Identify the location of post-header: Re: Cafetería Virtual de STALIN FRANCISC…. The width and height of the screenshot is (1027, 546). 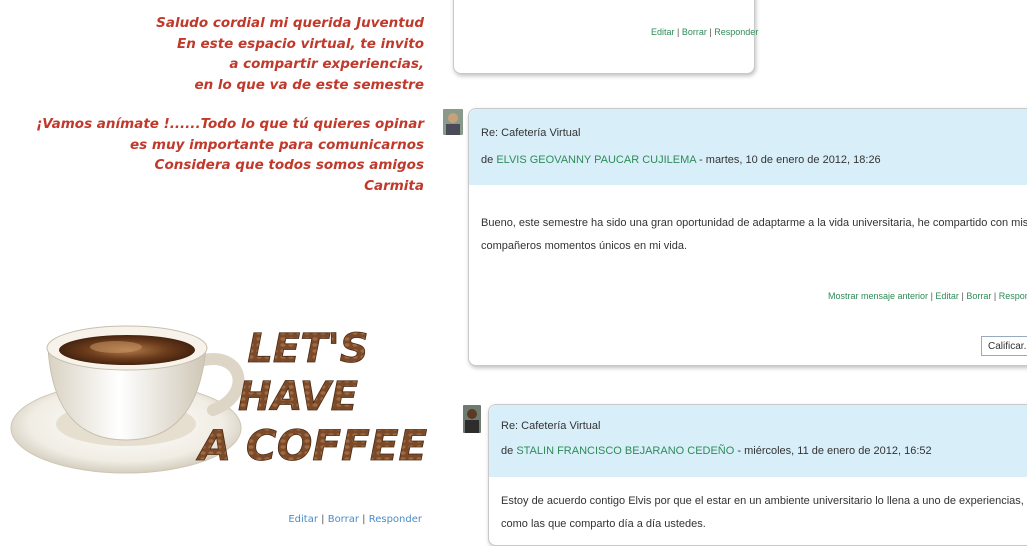
(758, 441).